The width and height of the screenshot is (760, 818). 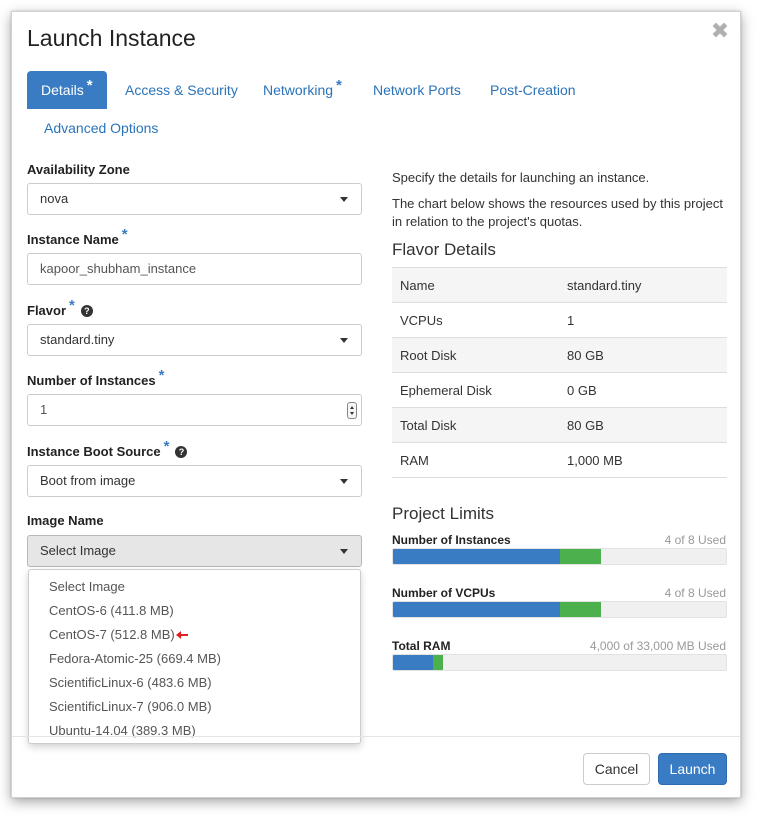 I want to click on limit-used-vcpus: 4 of 8 Used, so click(x=695, y=593).